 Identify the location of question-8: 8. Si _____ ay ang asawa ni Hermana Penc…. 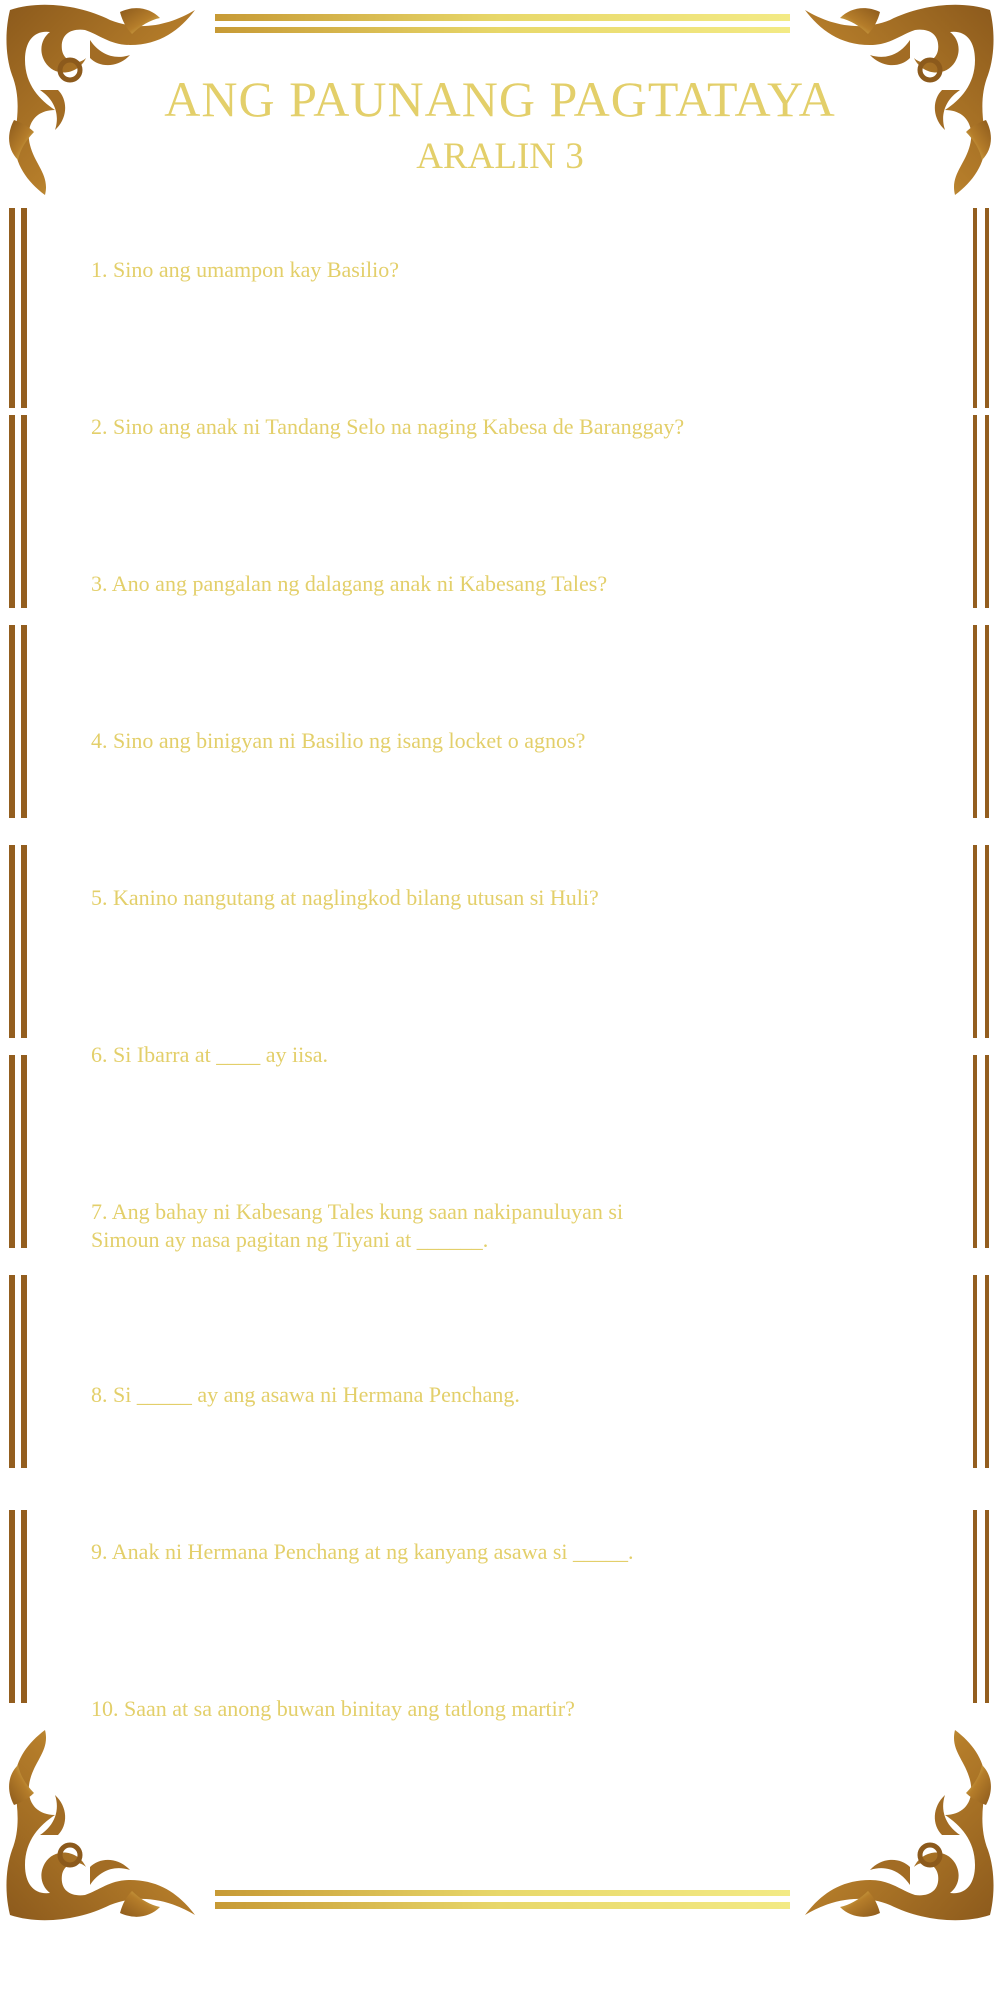
(305, 1394).